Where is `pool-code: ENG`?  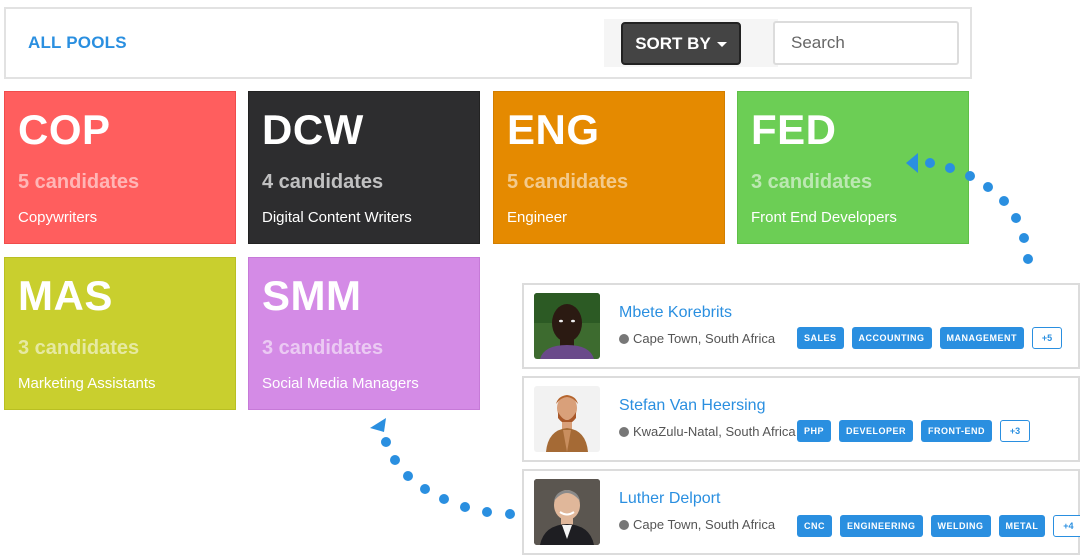
pool-code: ENG is located at coordinates (553, 129).